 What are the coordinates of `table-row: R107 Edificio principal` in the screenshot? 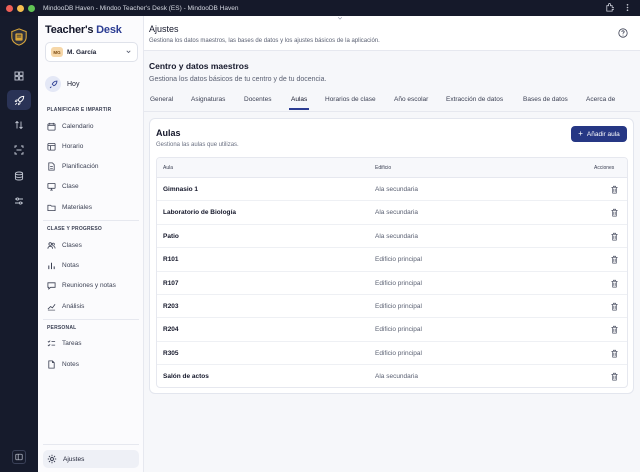 It's located at (392, 283).